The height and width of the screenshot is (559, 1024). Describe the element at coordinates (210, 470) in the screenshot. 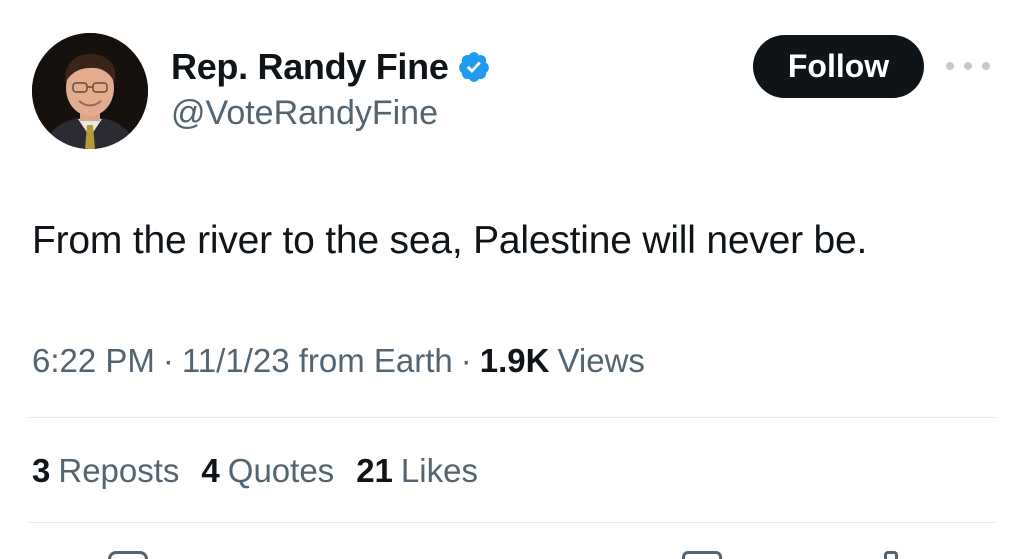

I see `quotes-count: 4` at that location.